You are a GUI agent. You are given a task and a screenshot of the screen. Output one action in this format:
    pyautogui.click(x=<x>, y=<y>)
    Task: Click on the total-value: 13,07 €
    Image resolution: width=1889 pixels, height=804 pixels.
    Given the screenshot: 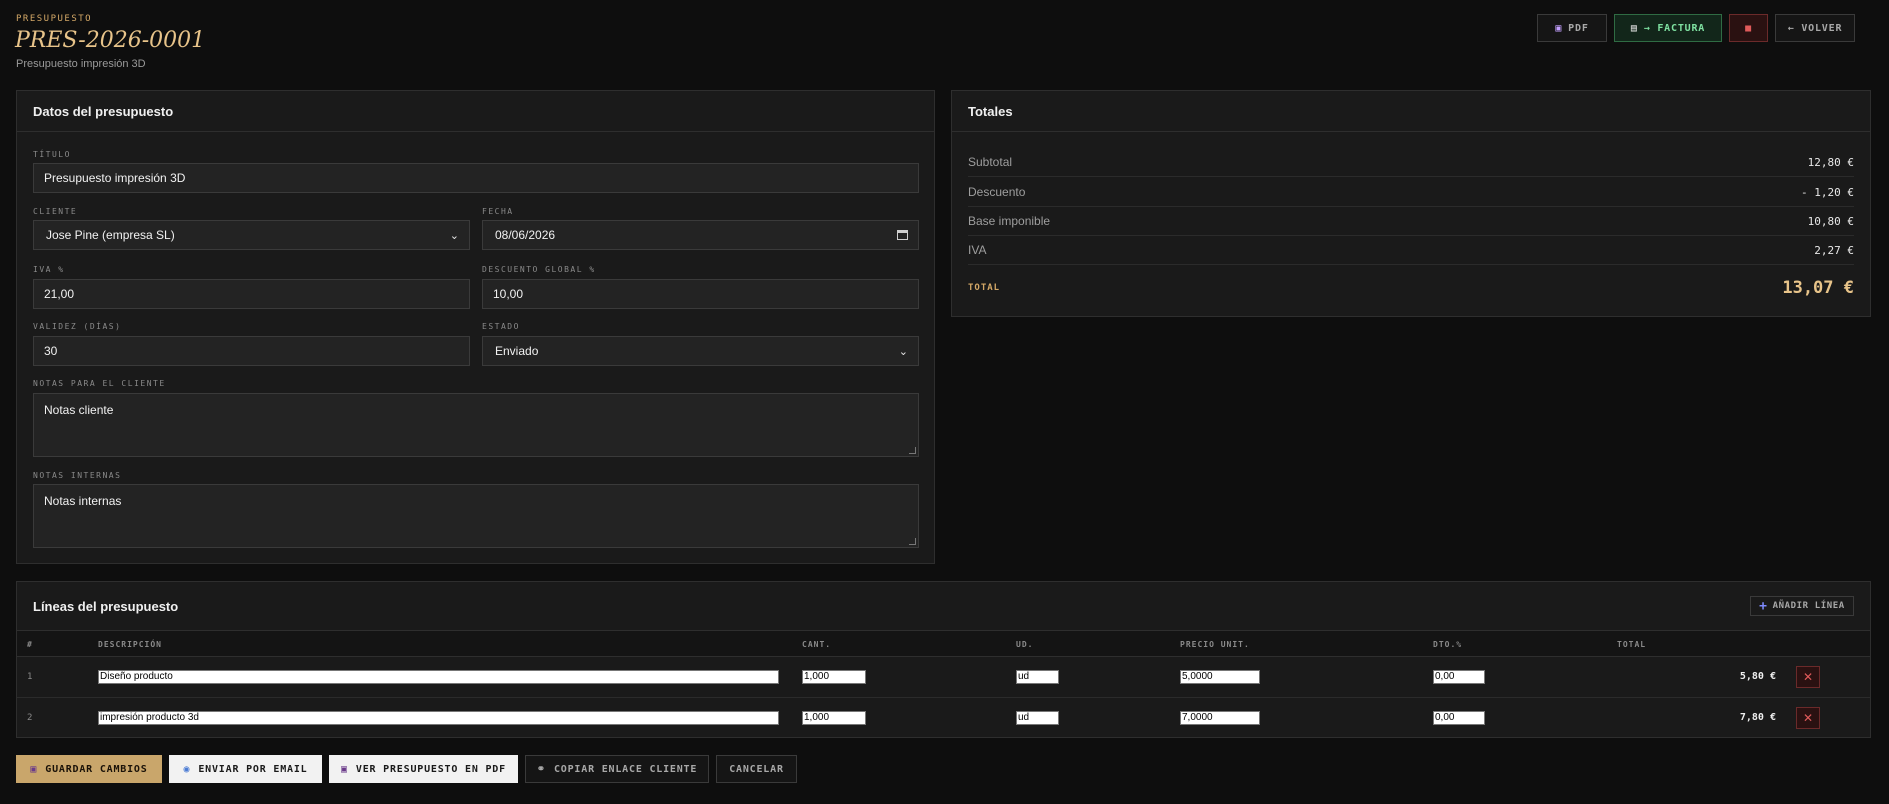 What is the action you would take?
    pyautogui.click(x=1818, y=287)
    